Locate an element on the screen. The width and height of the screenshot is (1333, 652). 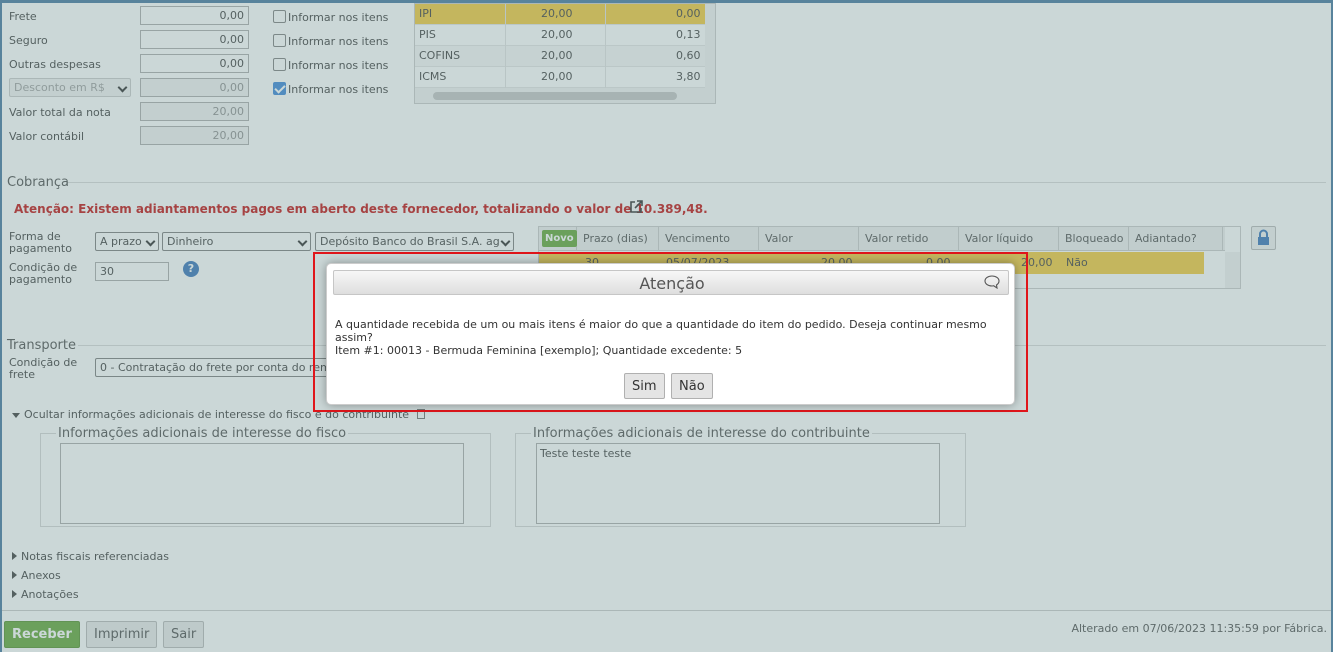
no-button: Não is located at coordinates (692, 386).